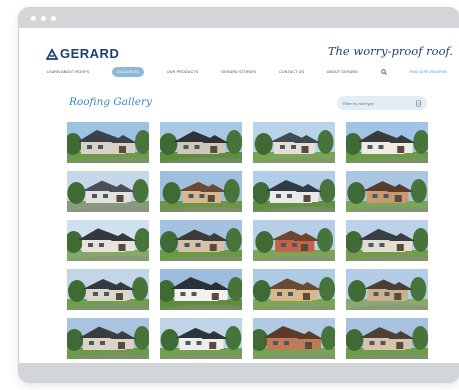  What do you see at coordinates (239, 45) in the screenshot?
I see `site-header: GERARD The worry-proof roof.` at bounding box center [239, 45].